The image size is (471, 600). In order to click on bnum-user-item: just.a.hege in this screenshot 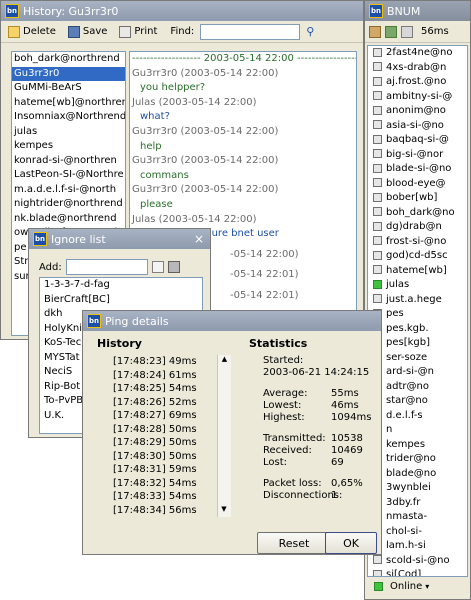, I will do `click(417, 300)`.